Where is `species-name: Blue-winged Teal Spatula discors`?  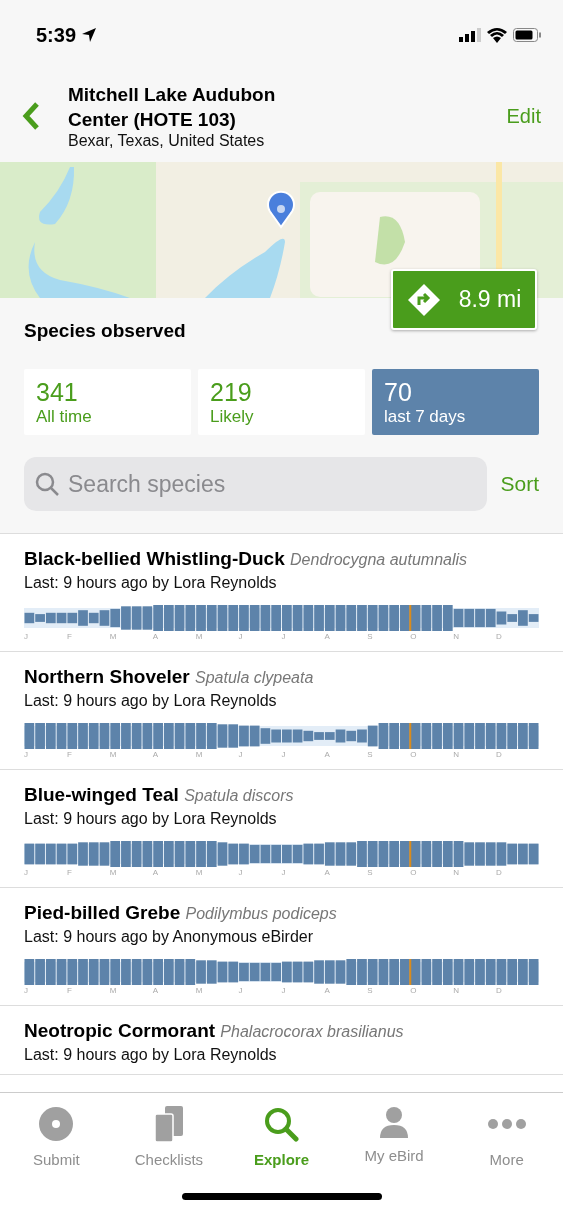
species-name: Blue-winged Teal Spatula discors is located at coordinates (281, 795).